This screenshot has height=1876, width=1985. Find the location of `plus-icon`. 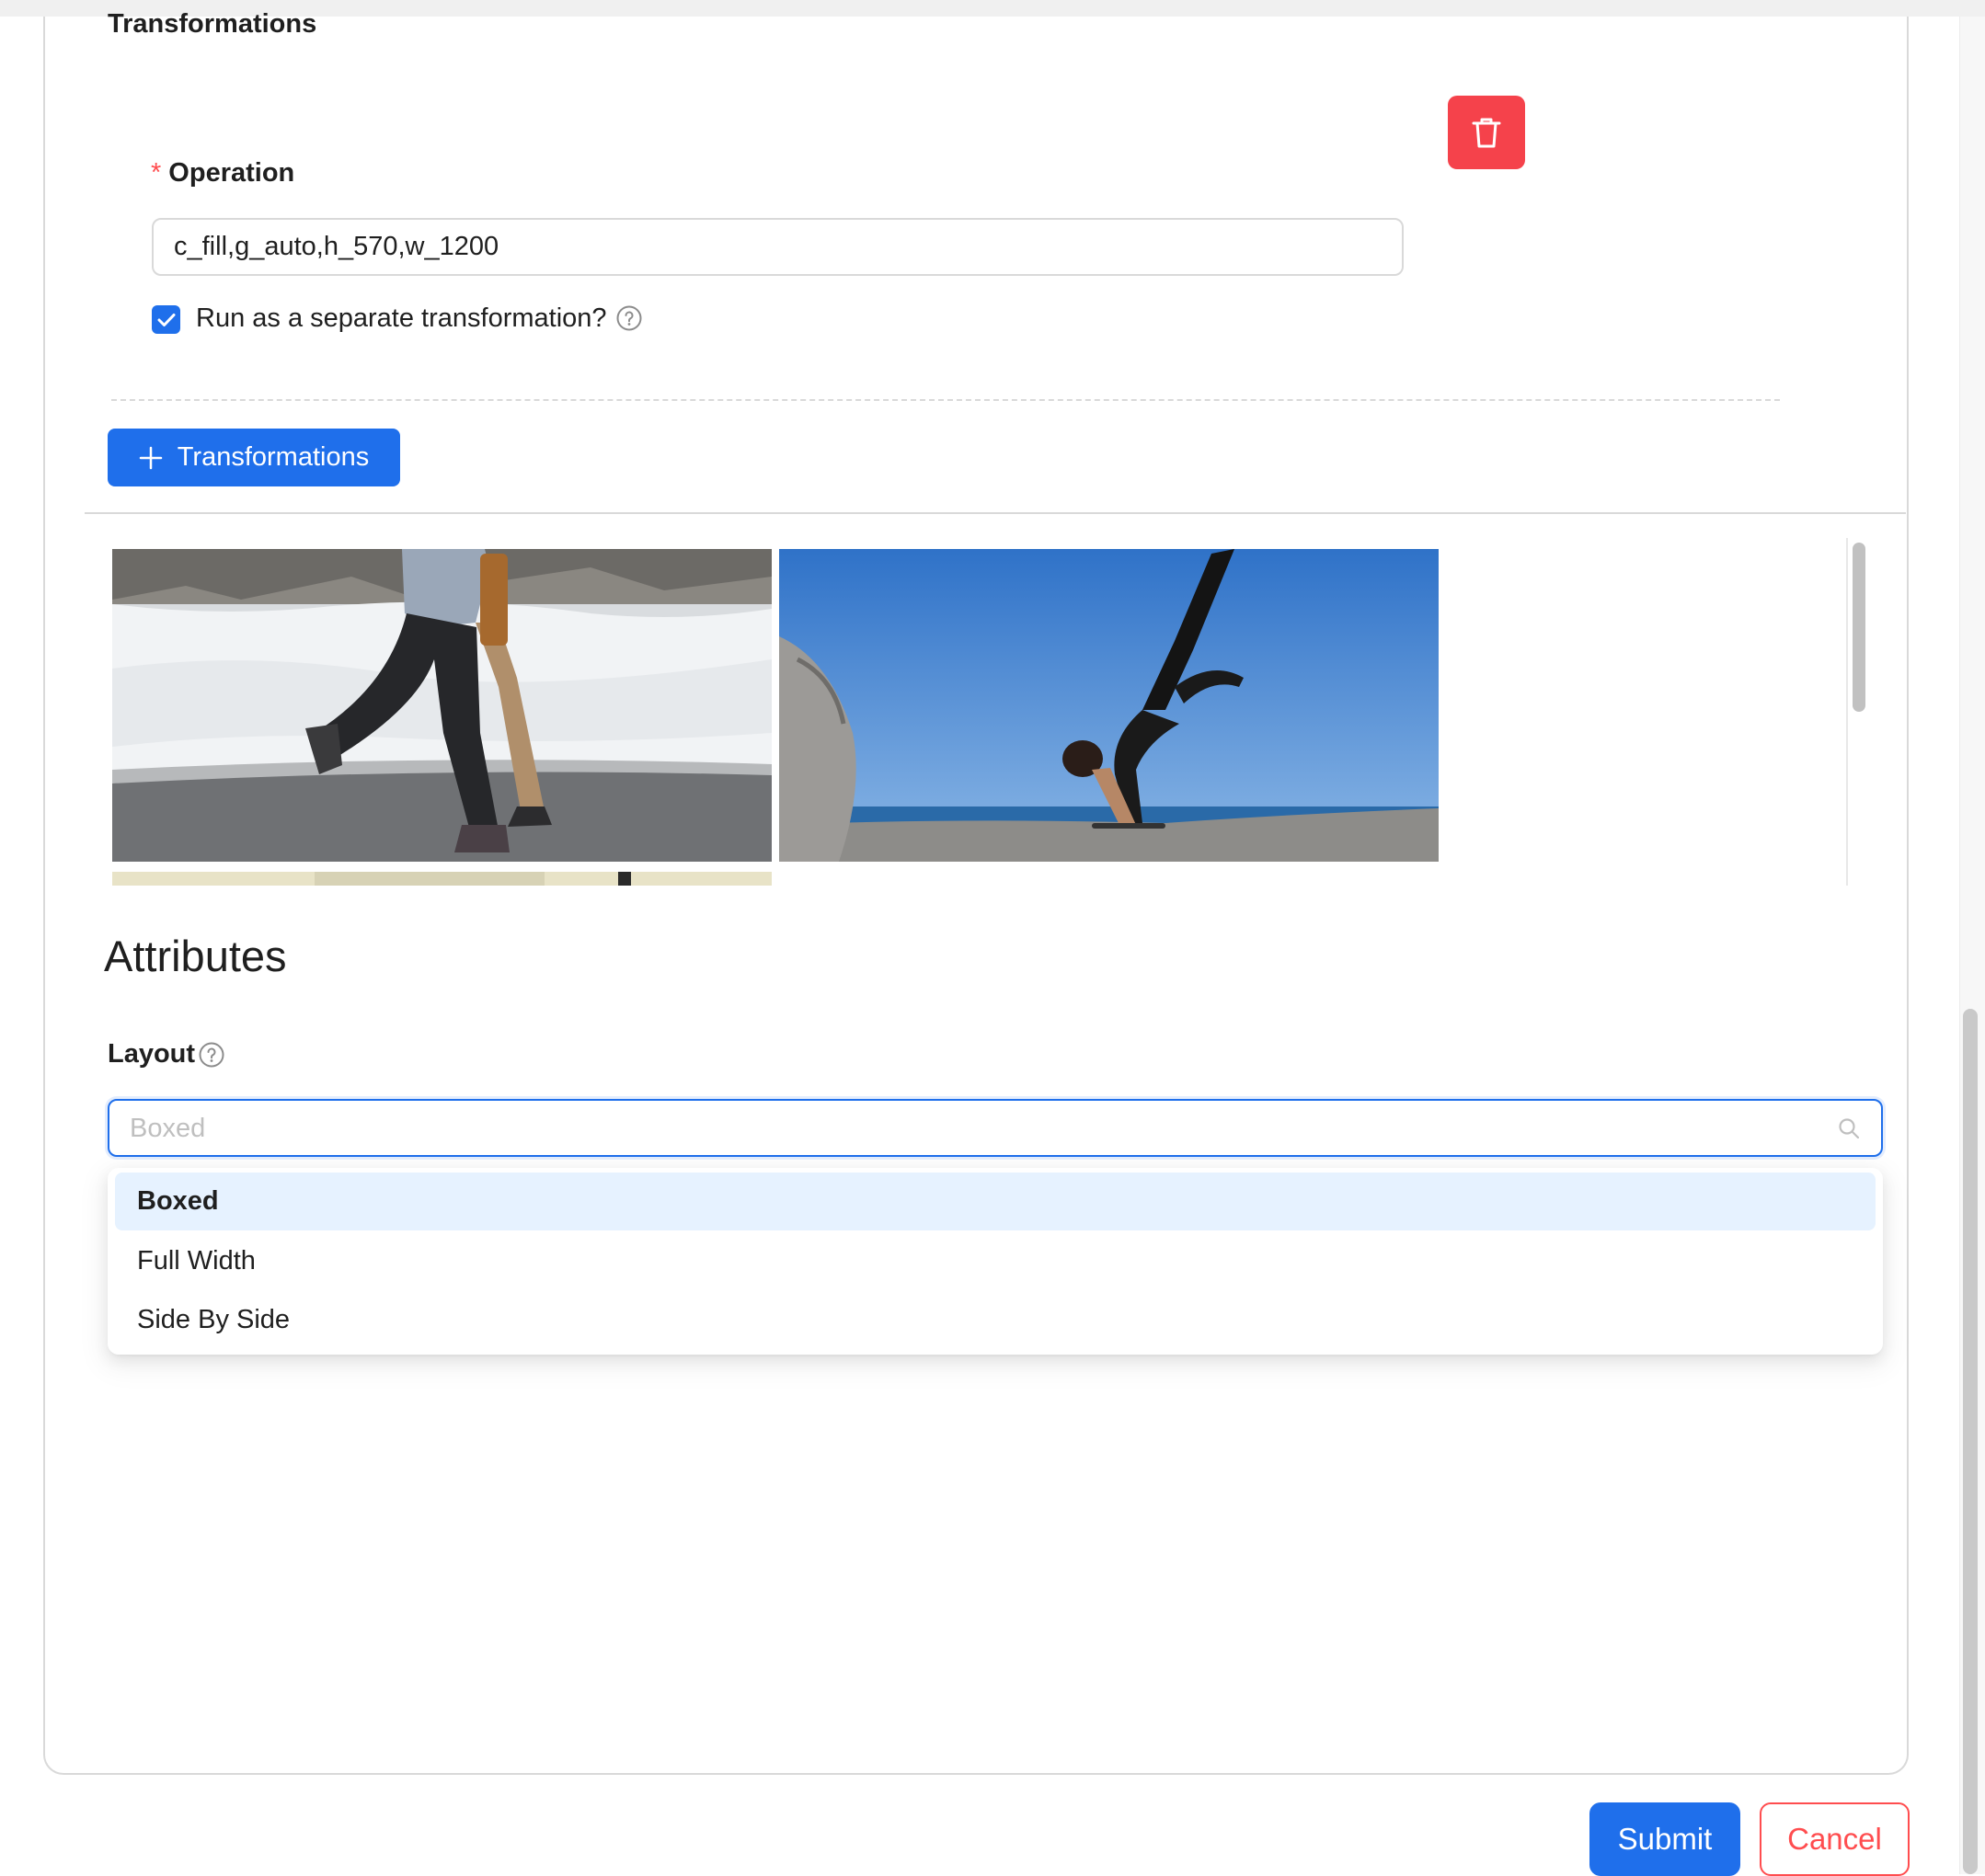

plus-icon is located at coordinates (151, 457).